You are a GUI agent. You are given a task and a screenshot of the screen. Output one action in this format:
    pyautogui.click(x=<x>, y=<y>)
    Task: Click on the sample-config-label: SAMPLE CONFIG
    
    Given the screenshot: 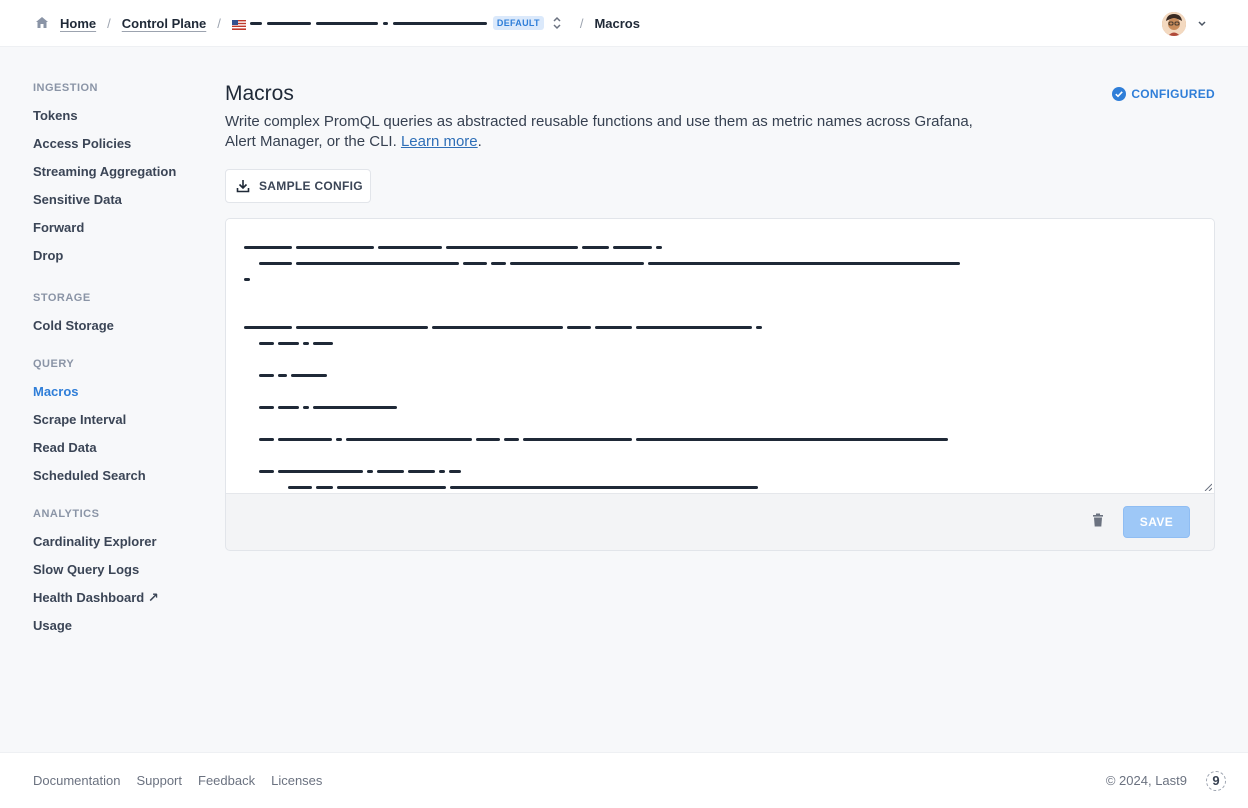 What is the action you would take?
    pyautogui.click(x=311, y=186)
    